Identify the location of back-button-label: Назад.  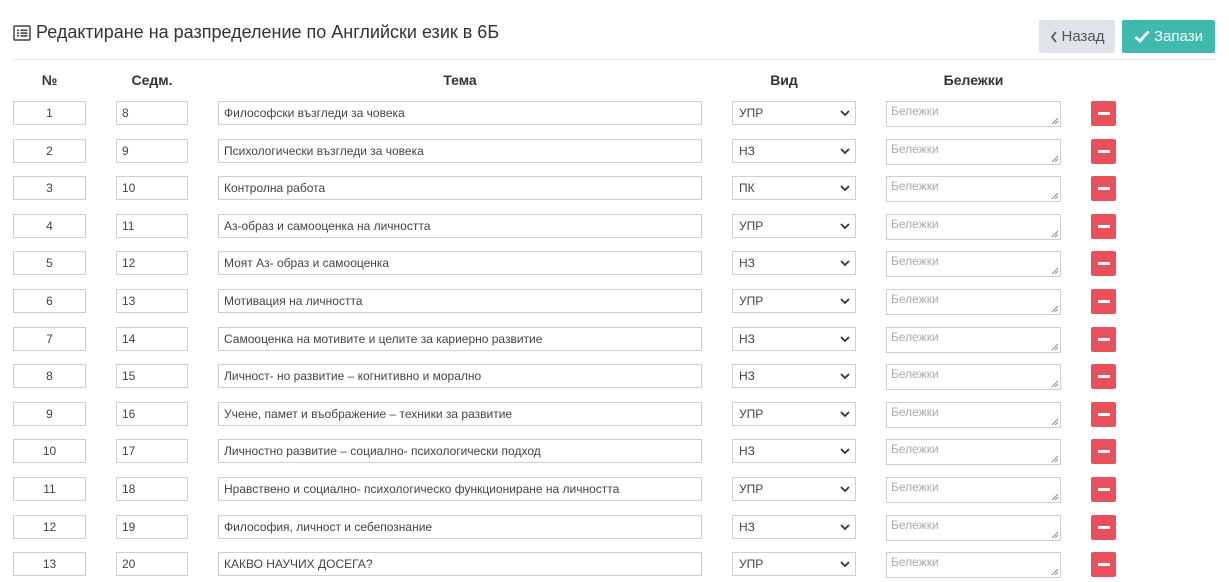
(1083, 36).